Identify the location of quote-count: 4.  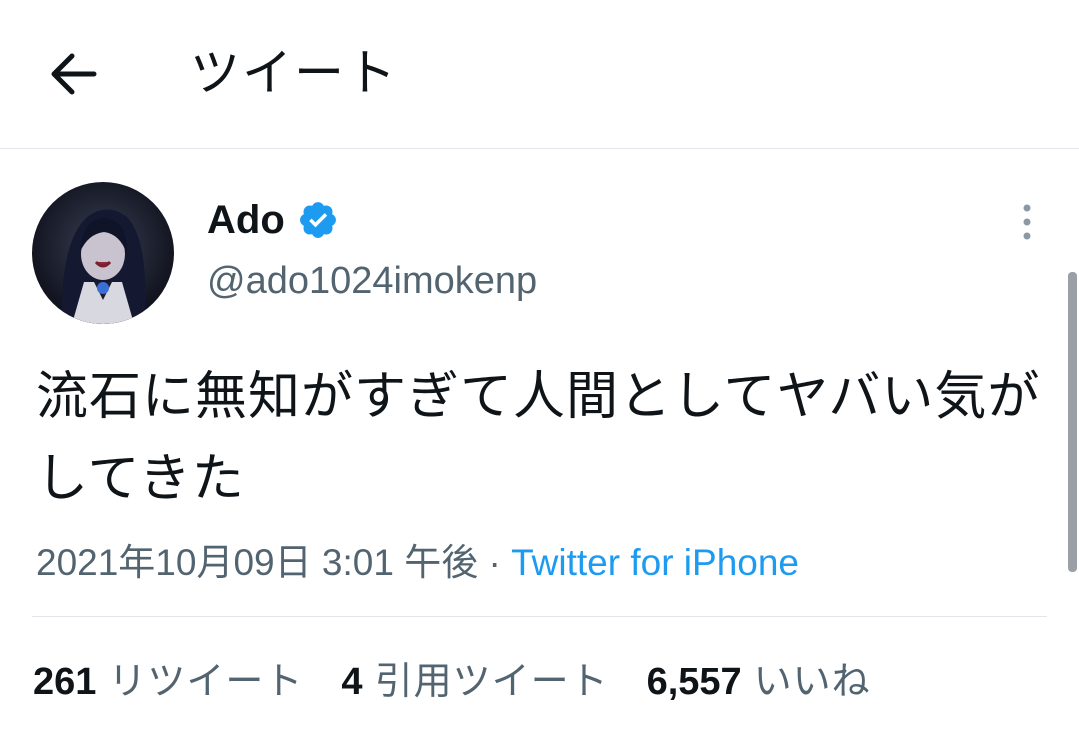
(352, 682).